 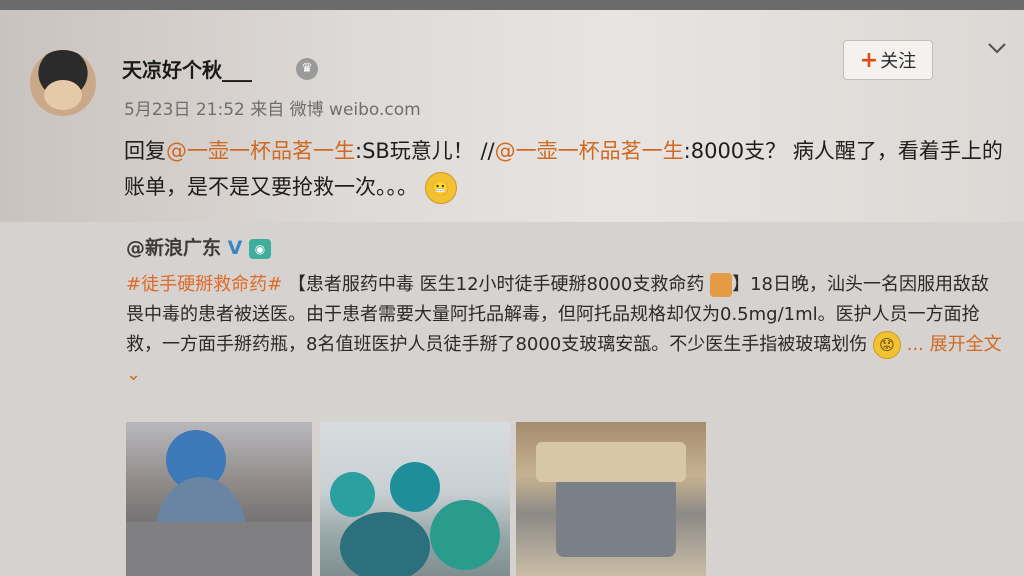 I want to click on mention-link-1: @一壶一杯品茗一生, so click(x=260, y=151).